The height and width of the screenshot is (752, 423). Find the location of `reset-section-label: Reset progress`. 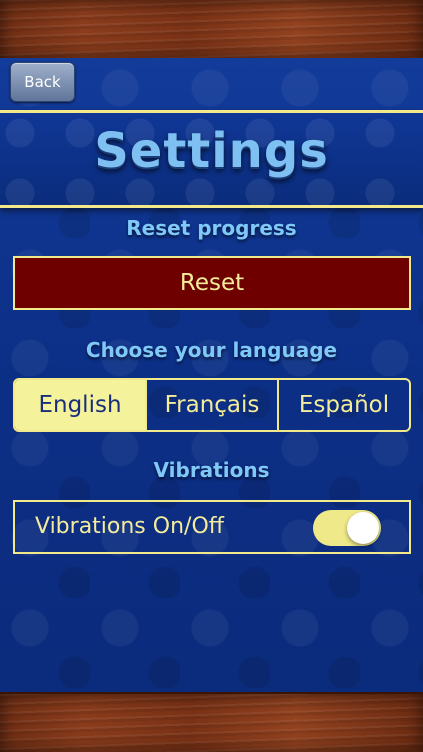

reset-section-label: Reset progress is located at coordinates (211, 228).